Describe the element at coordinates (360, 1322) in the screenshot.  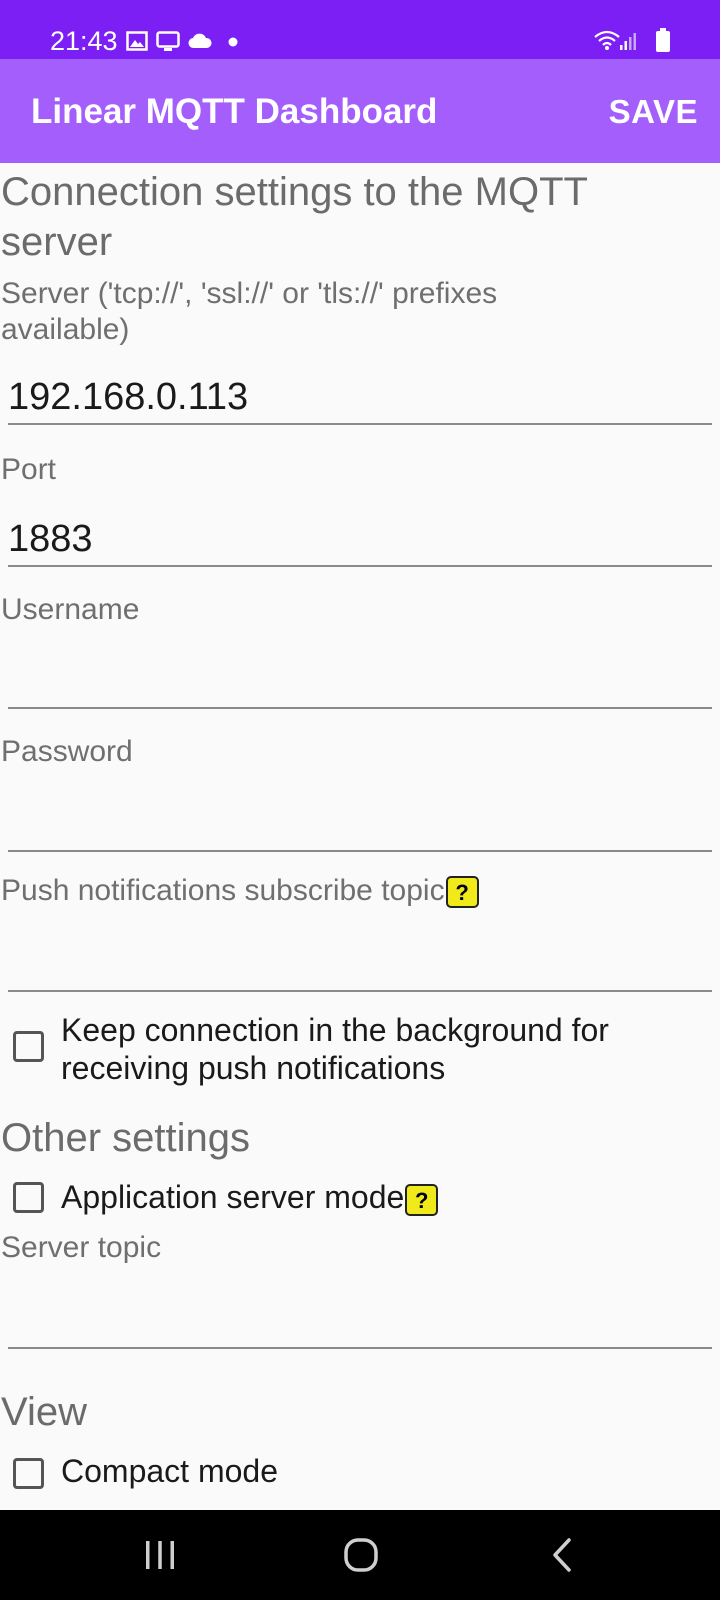
I see `server-topic-input` at that location.